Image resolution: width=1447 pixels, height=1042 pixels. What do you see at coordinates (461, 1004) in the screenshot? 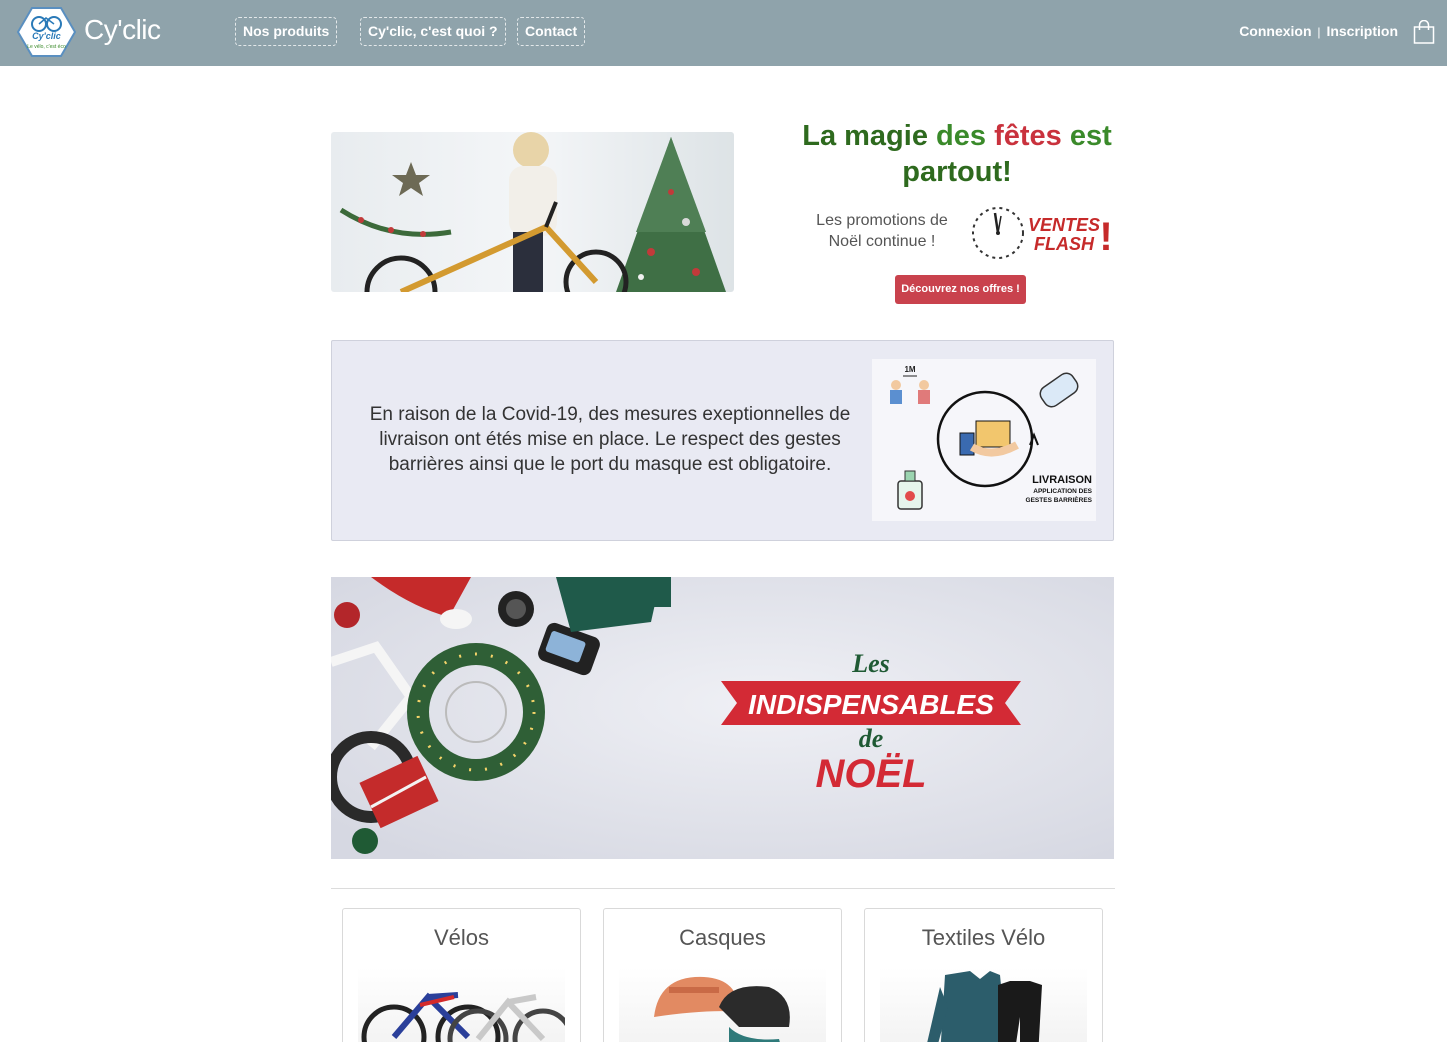
I see `bikes-image` at bounding box center [461, 1004].